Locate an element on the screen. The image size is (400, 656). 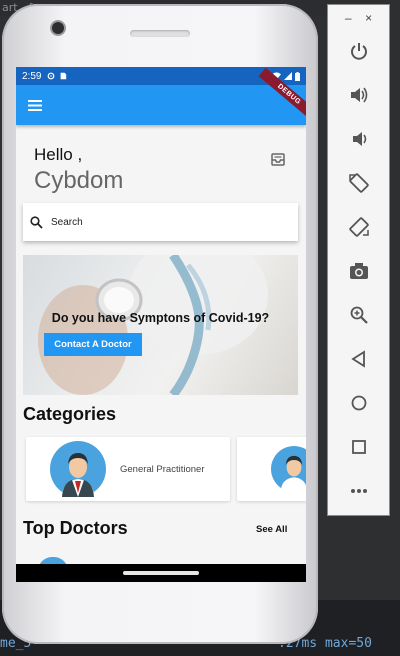
volume-up-icon is located at coordinates (359, 95).